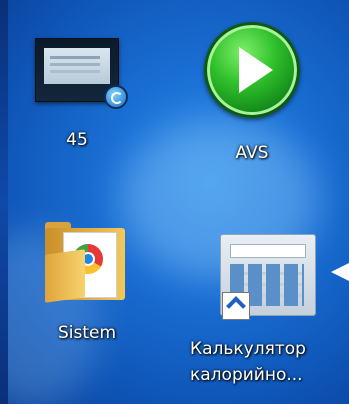 The width and height of the screenshot is (349, 404). I want to click on folder-icon, so click(87, 262).